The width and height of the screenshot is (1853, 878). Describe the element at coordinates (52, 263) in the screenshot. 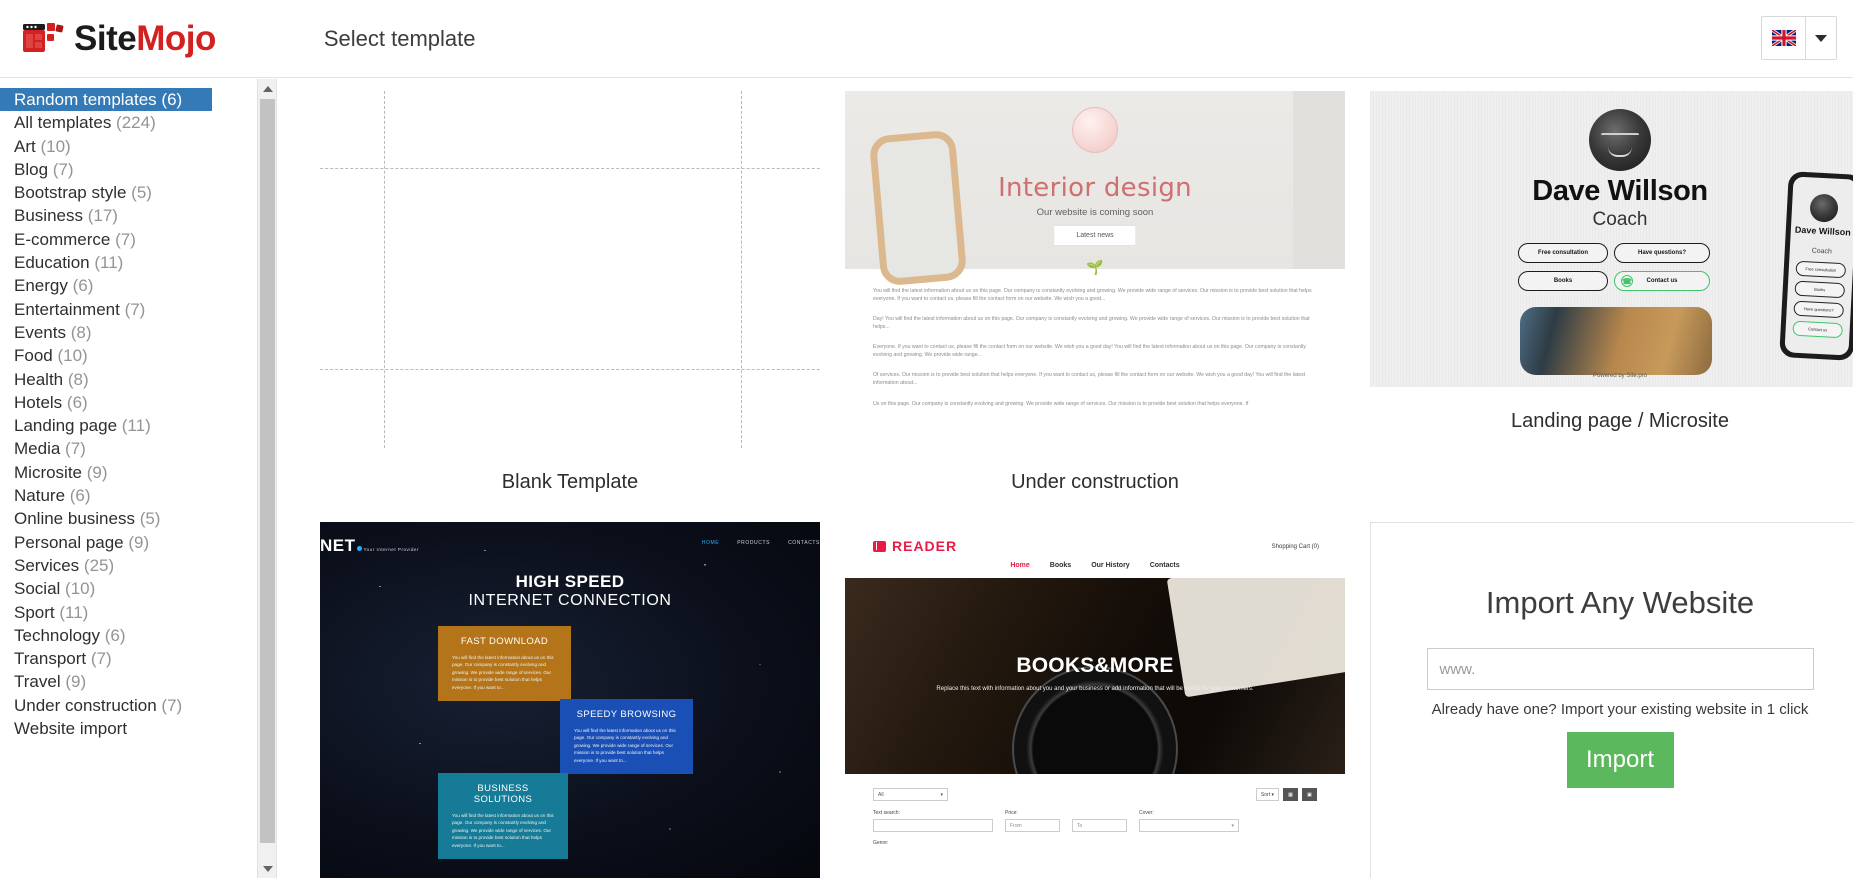

I see `sidebar-item-label: Education` at that location.